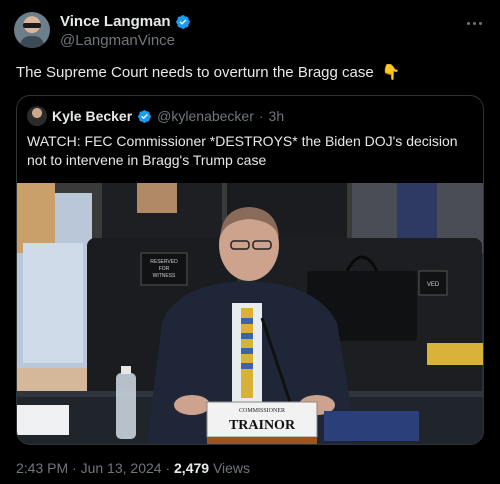  What do you see at coordinates (125, 40) in the screenshot?
I see `author-handle: @LangmanVince` at bounding box center [125, 40].